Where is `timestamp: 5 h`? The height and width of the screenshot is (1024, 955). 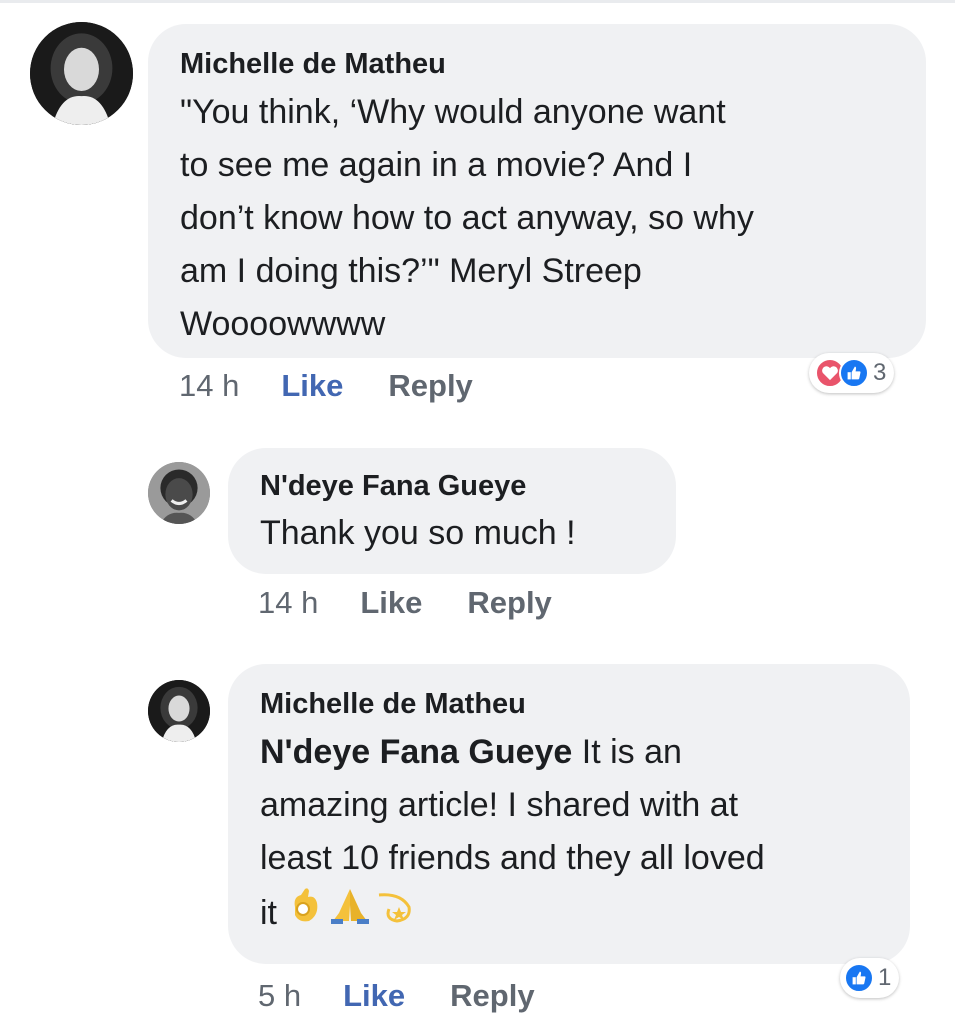
timestamp: 5 h is located at coordinates (279, 996).